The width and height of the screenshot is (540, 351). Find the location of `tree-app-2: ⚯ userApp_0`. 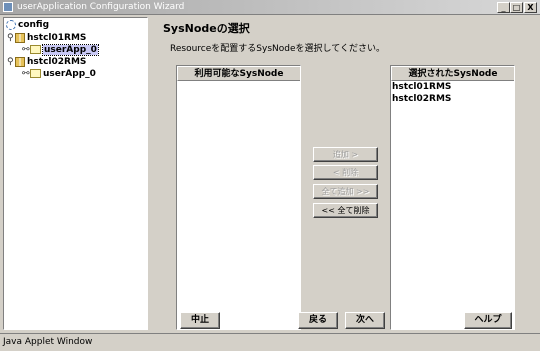

tree-app-2: ⚯ userApp_0 is located at coordinates (59, 74).